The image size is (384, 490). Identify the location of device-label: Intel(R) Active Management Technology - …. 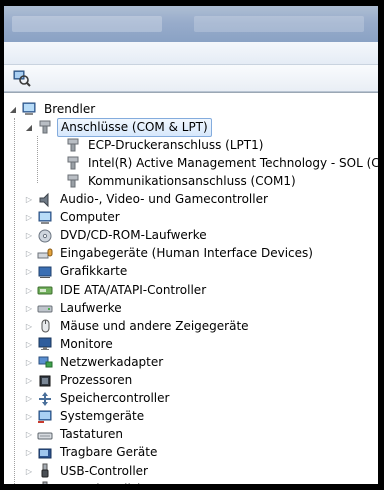
(233, 162).